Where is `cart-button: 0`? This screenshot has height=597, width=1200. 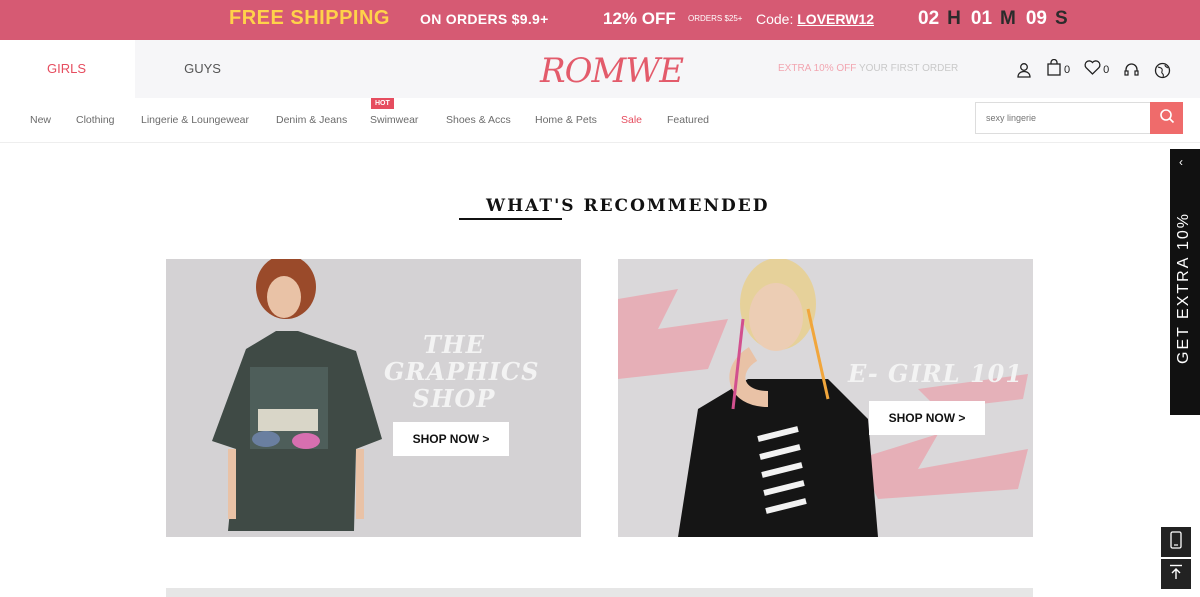 cart-button: 0 is located at coordinates (1058, 69).